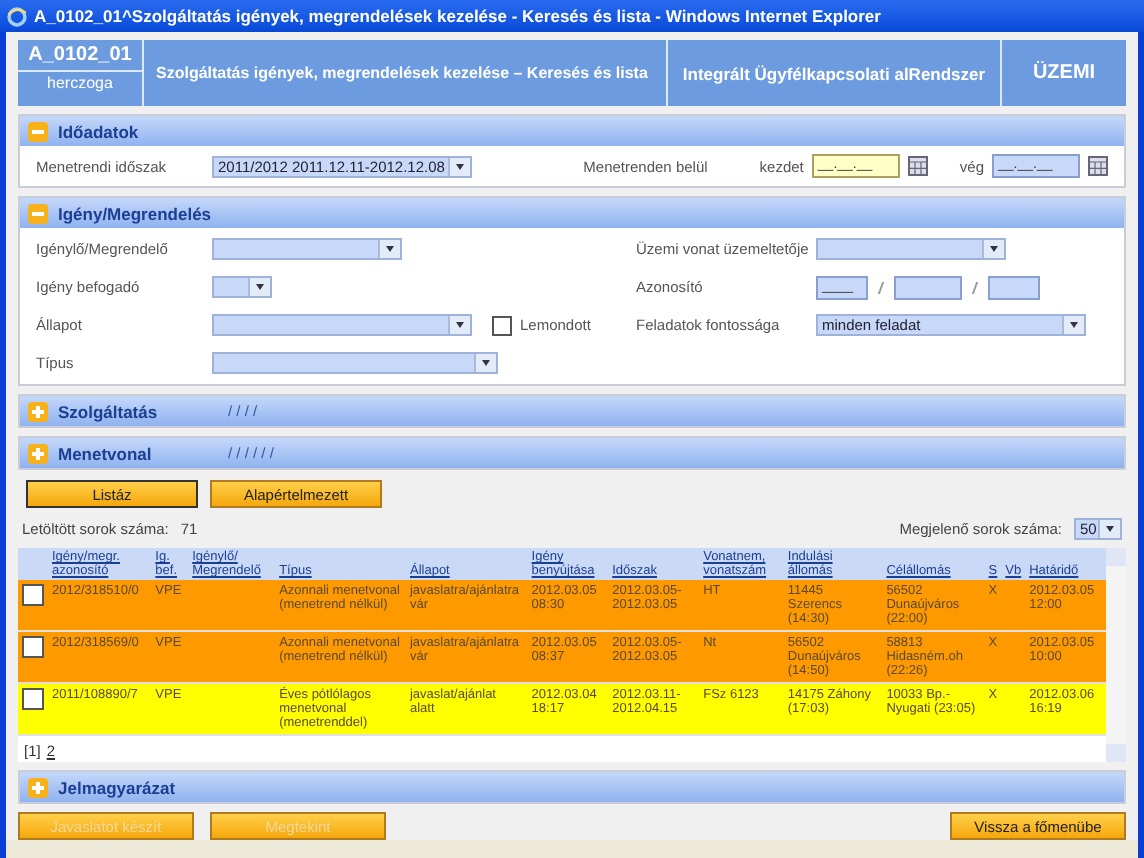 Image resolution: width=1144 pixels, height=858 pixels. Describe the element at coordinates (17, 16) in the screenshot. I see `browser-icon` at that location.